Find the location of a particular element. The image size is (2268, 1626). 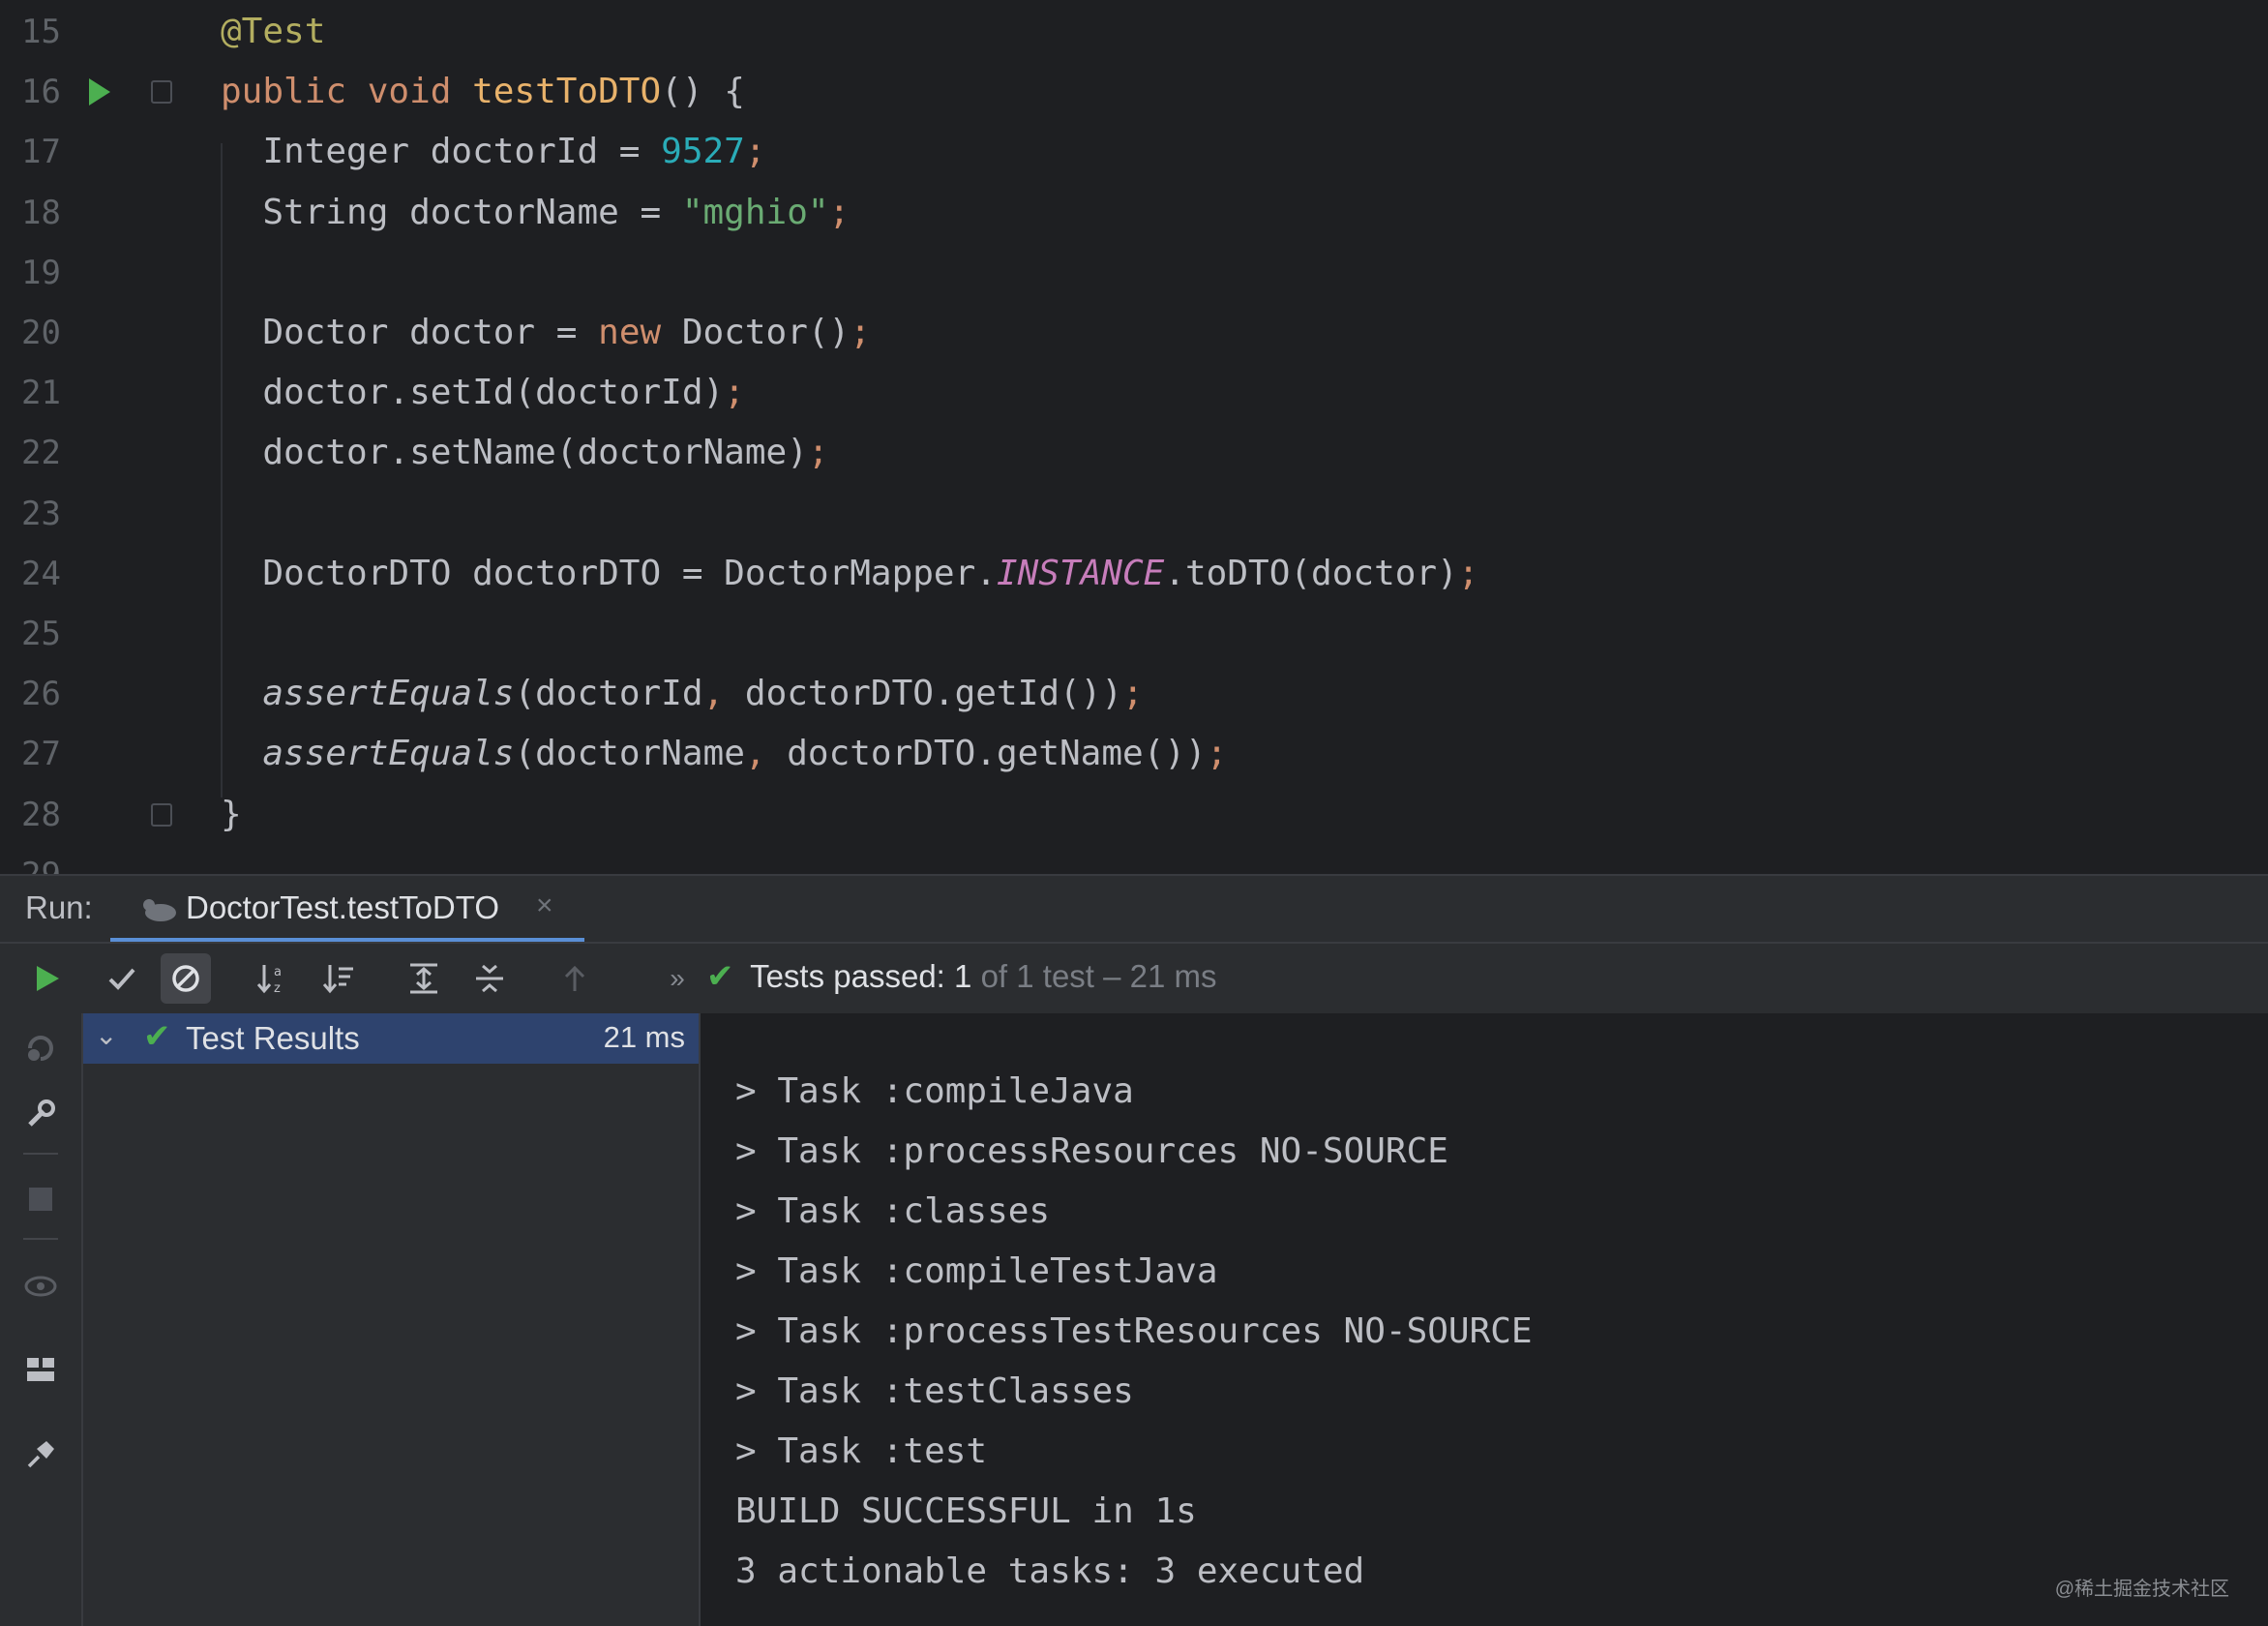

ignored-icon is located at coordinates (185, 978).